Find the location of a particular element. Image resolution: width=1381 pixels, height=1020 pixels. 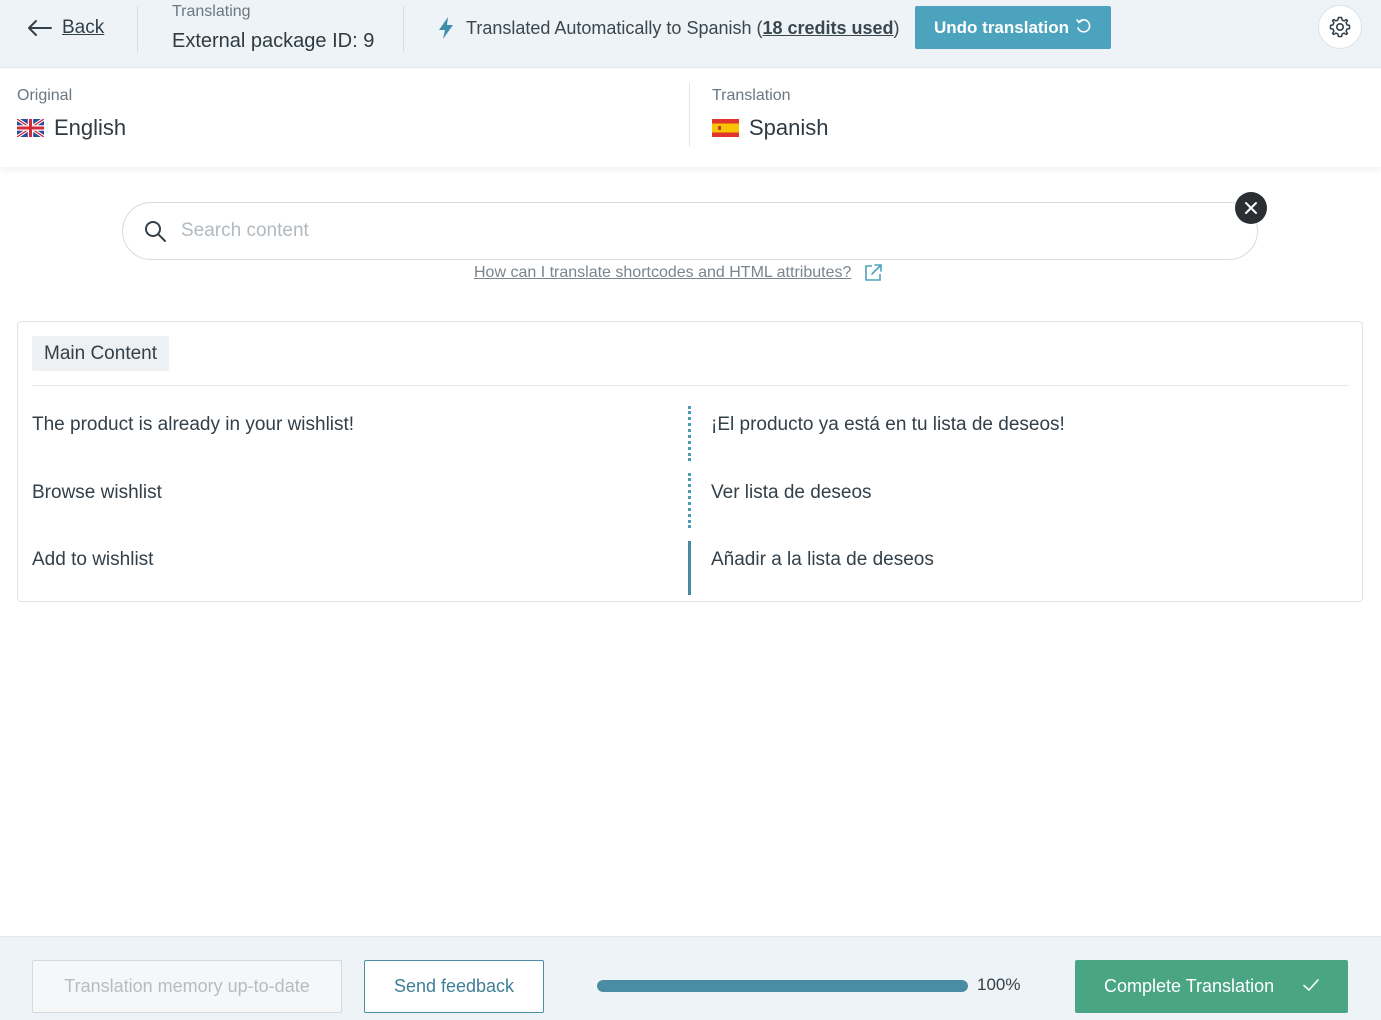

progress-fill is located at coordinates (782, 986).